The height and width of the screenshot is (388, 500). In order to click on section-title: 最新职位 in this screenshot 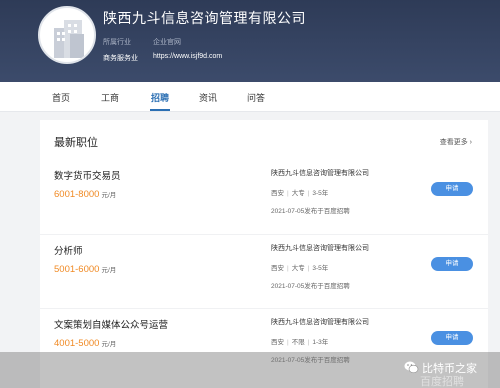, I will do `click(76, 143)`.